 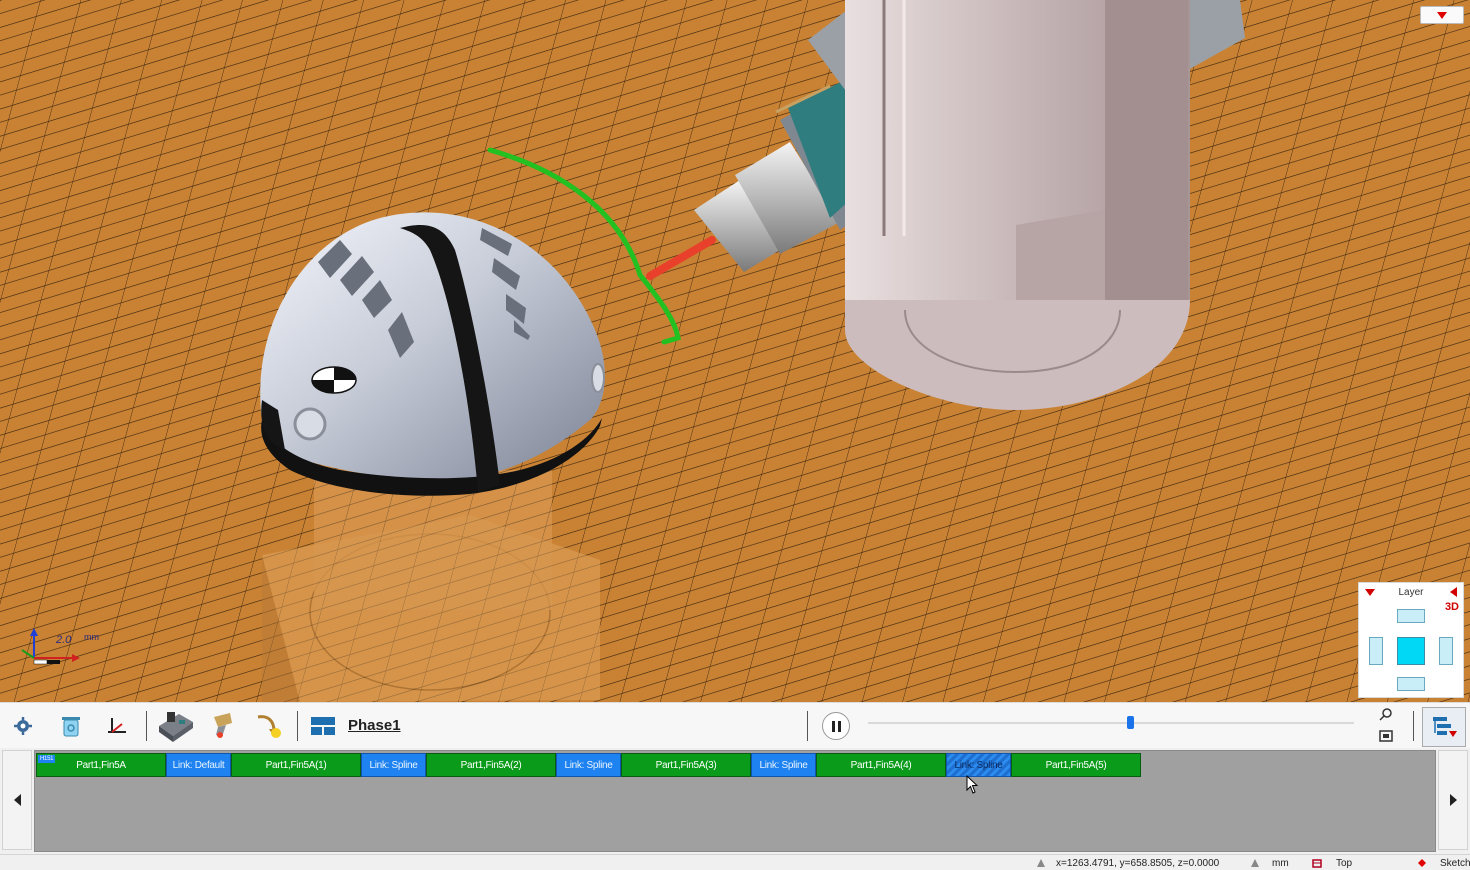 I want to click on simulate-button, so click(x=269, y=726).